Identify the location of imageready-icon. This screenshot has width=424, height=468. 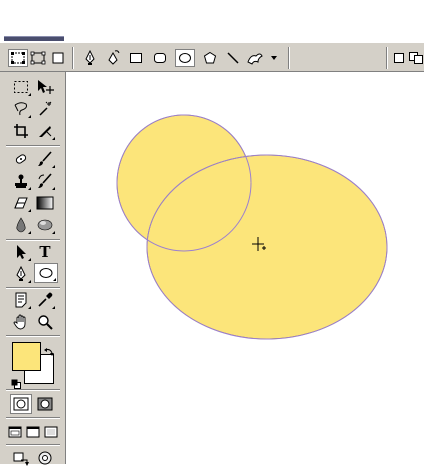
(45, 458).